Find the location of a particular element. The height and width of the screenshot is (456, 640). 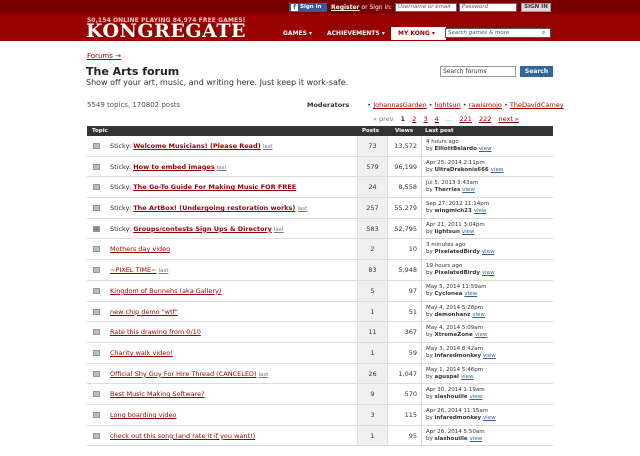

nav-games: GAMES ▾ is located at coordinates (295, 33).